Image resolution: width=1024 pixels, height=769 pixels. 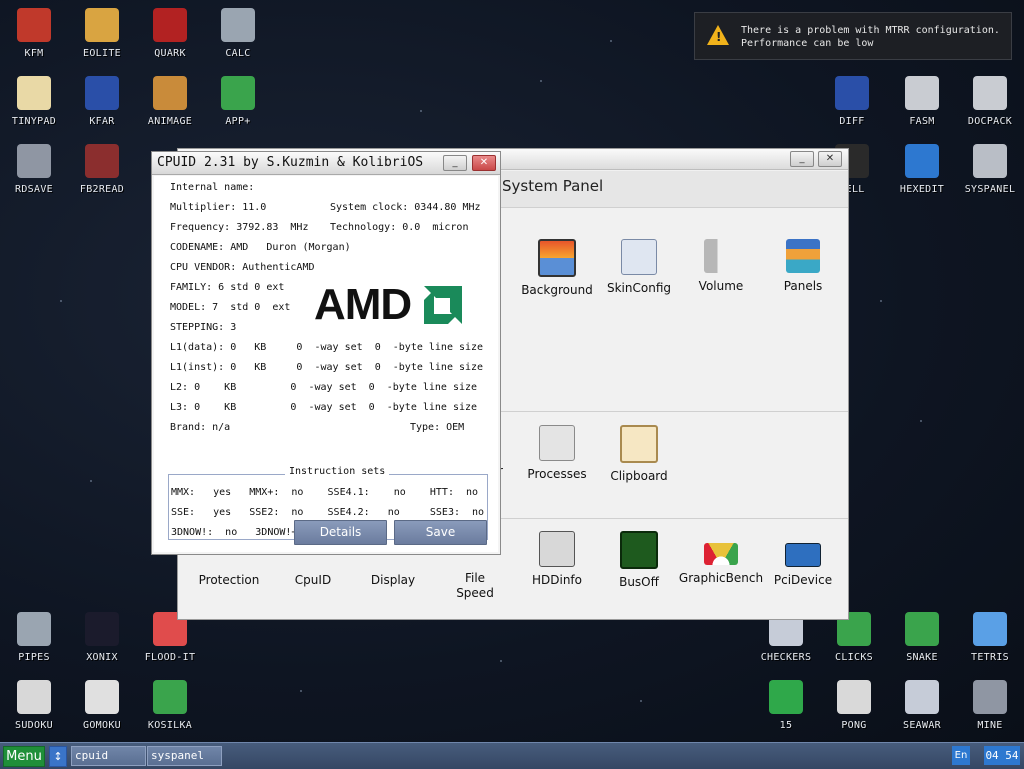 I want to click on desktop-icon-15: 15, so click(x=786, y=707).